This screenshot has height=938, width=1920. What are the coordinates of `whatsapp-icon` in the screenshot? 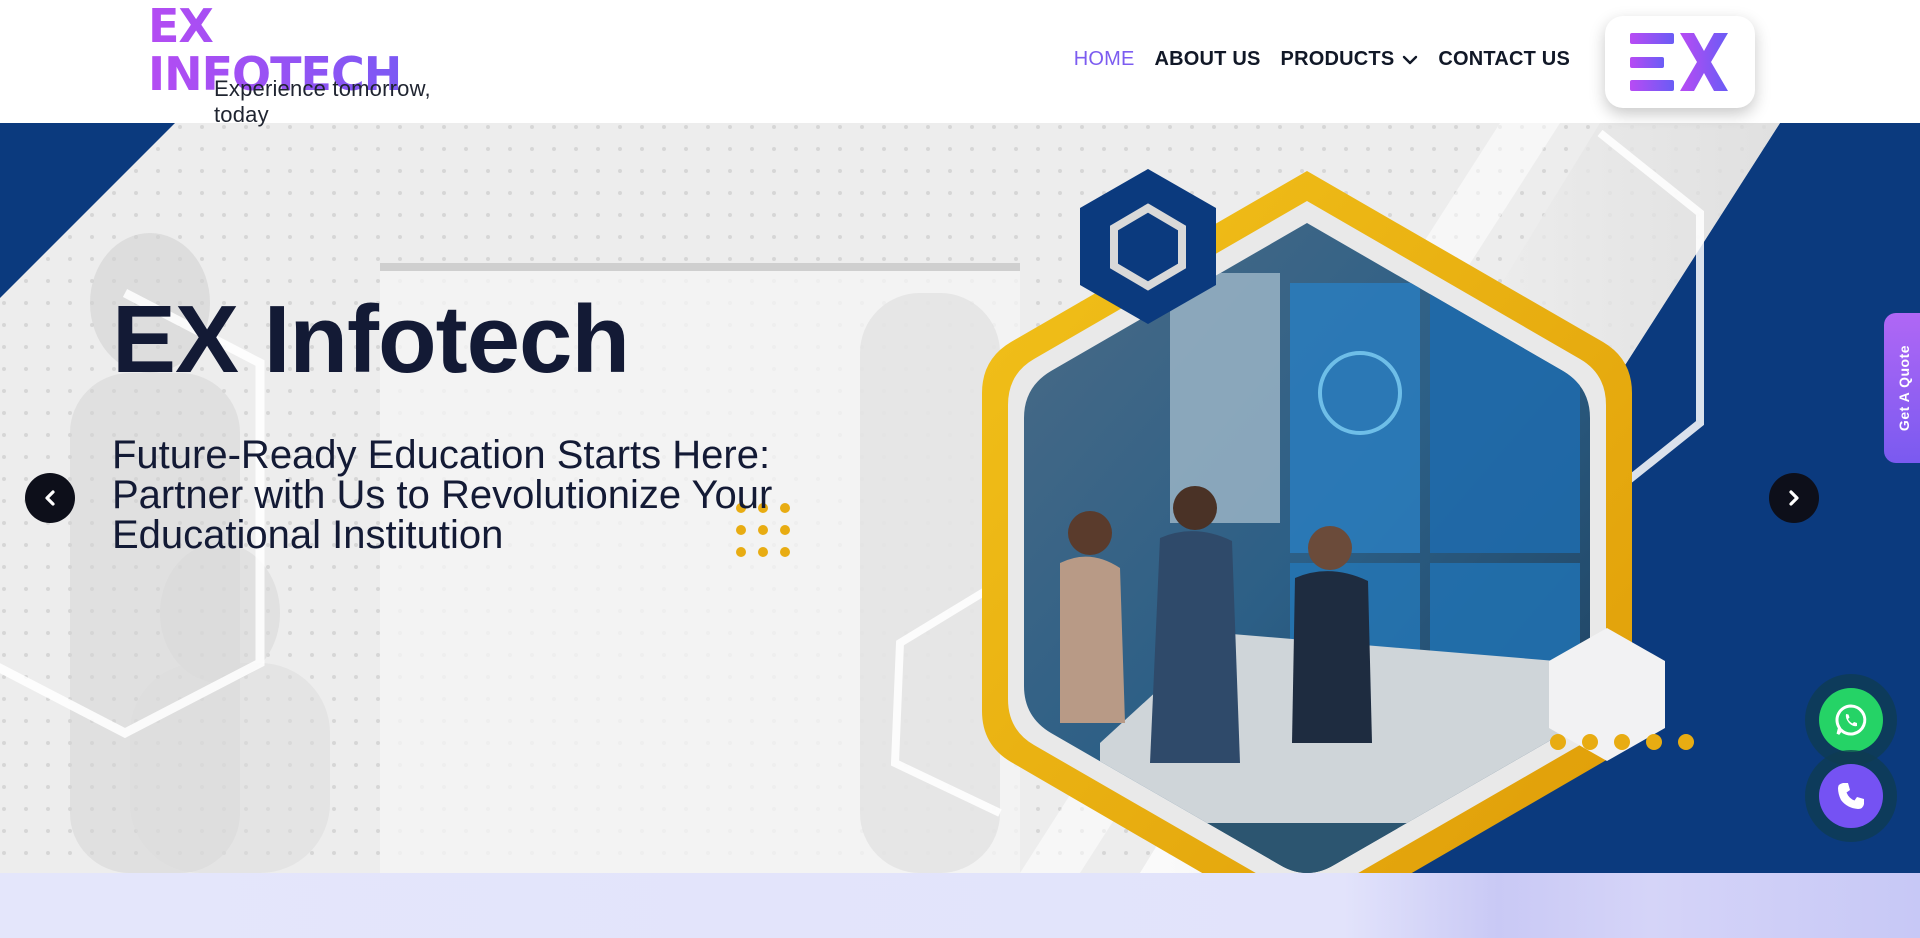 It's located at (1851, 720).